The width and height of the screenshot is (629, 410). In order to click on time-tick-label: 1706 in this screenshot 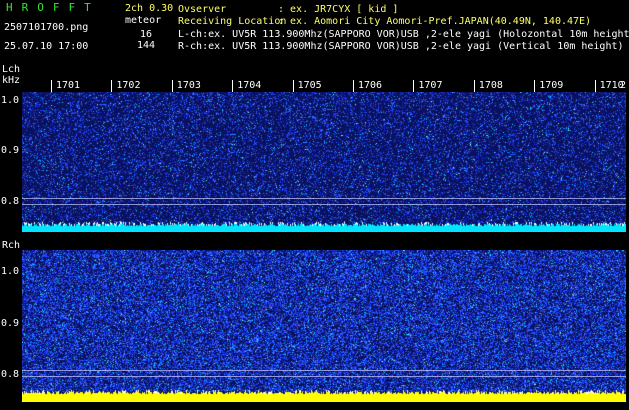, I will do `click(370, 85)`.